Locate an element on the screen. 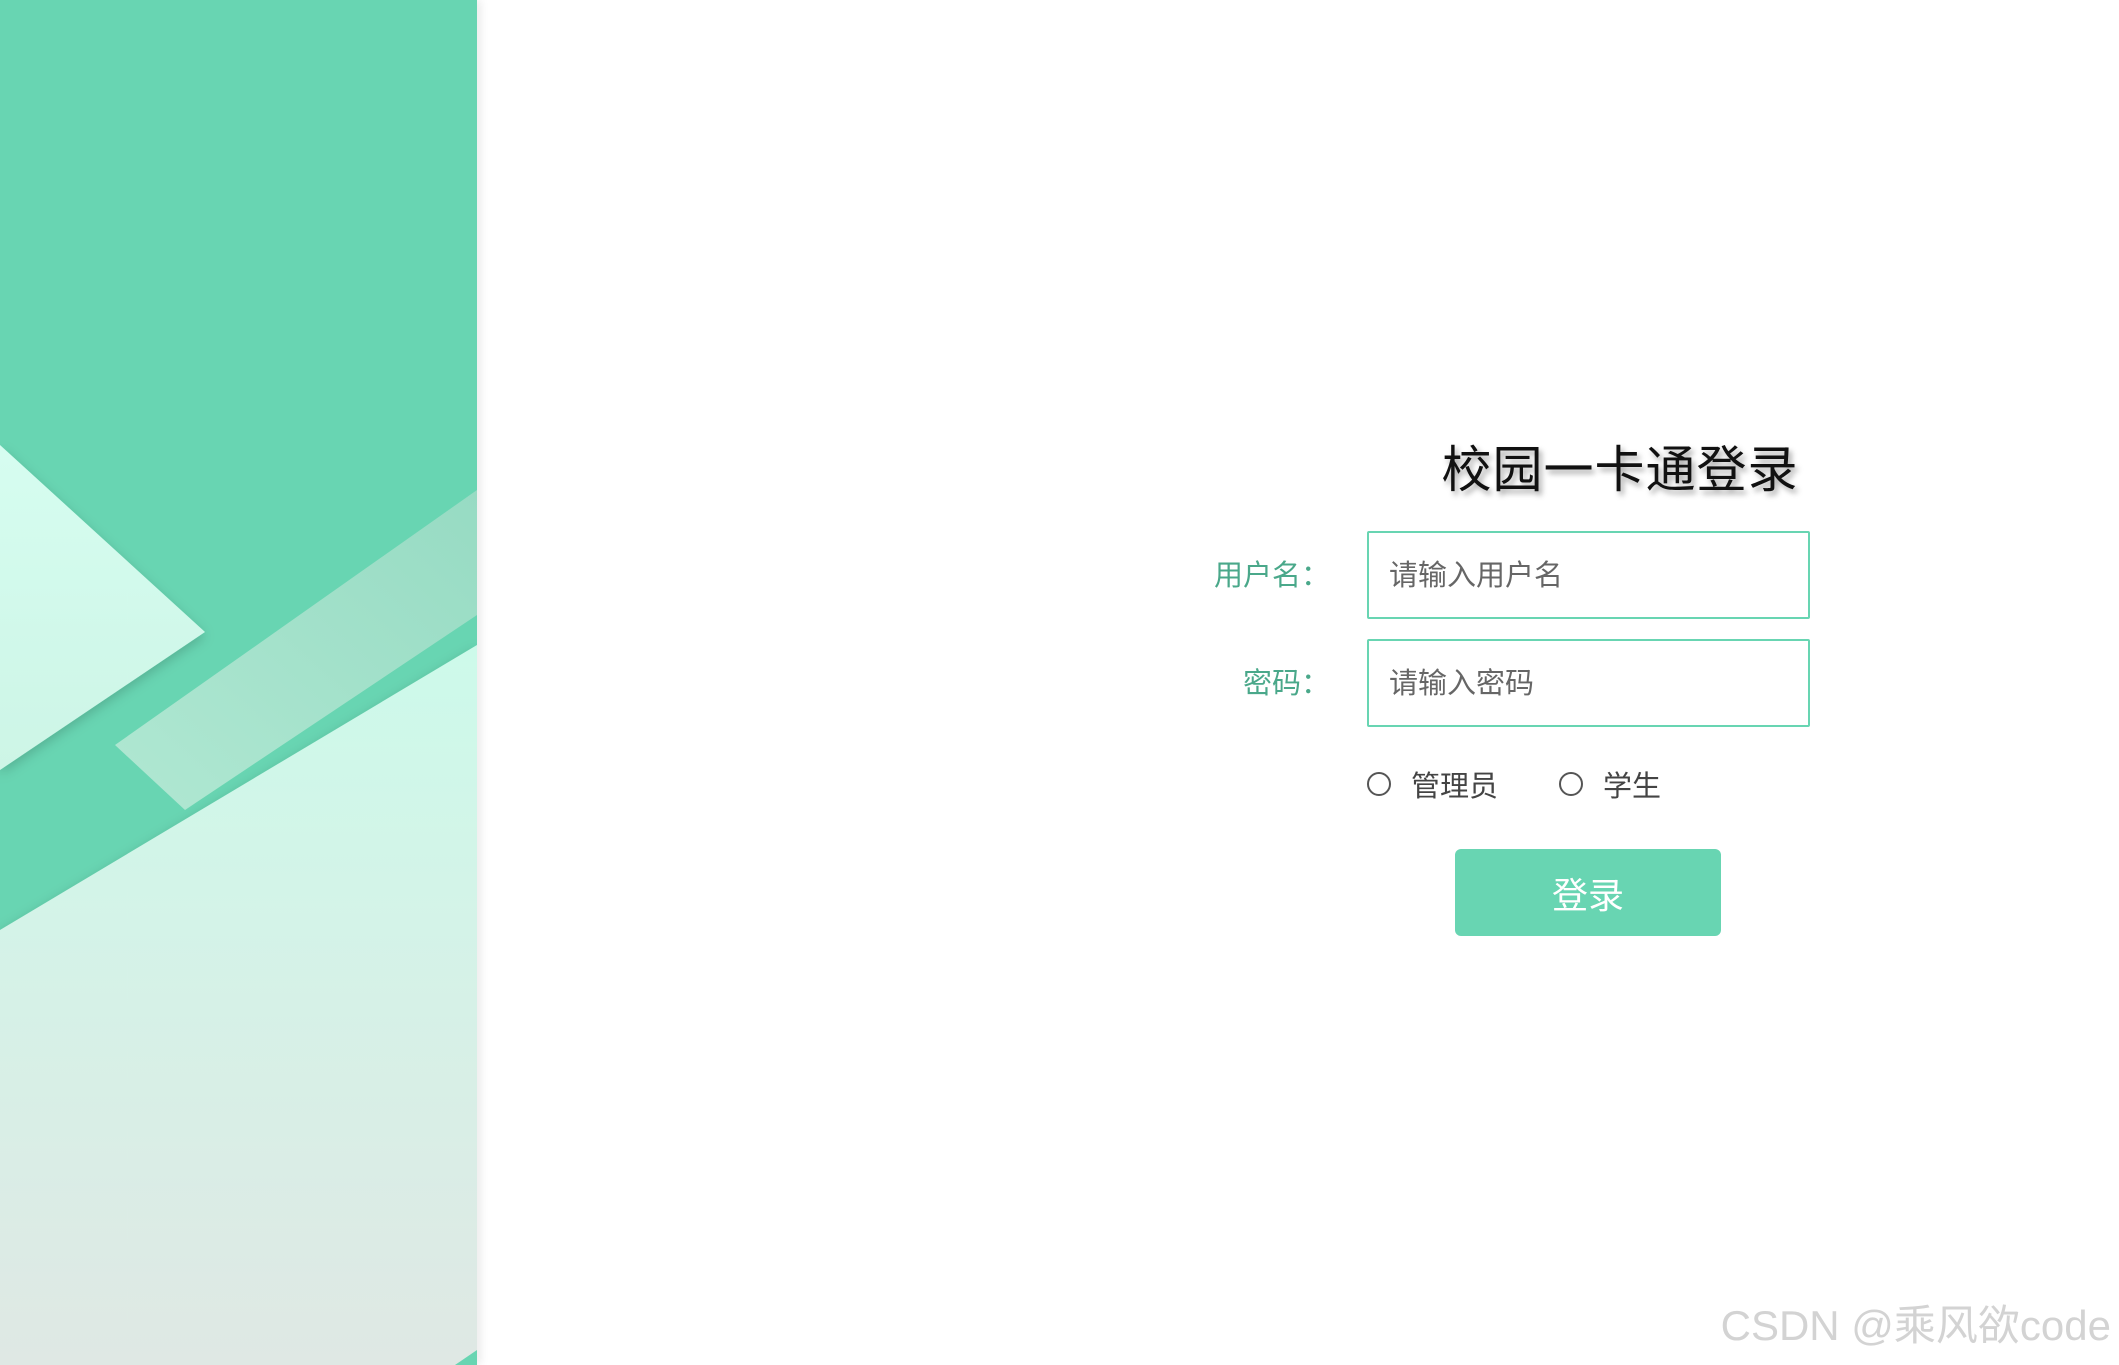 The height and width of the screenshot is (1365, 2119). watermark-text: CSDN @乘风欲code is located at coordinates (1915, 1325).